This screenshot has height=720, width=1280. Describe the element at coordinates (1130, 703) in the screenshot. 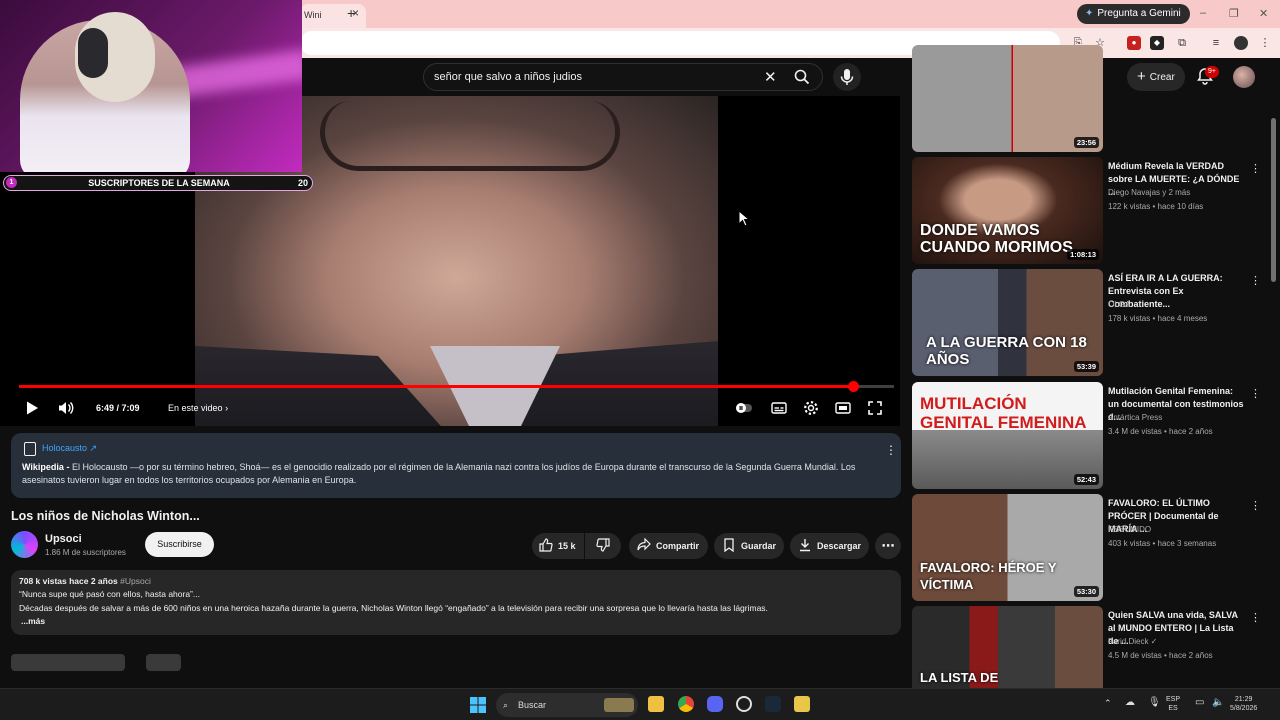

I see `cloud-icon: ☁` at that location.